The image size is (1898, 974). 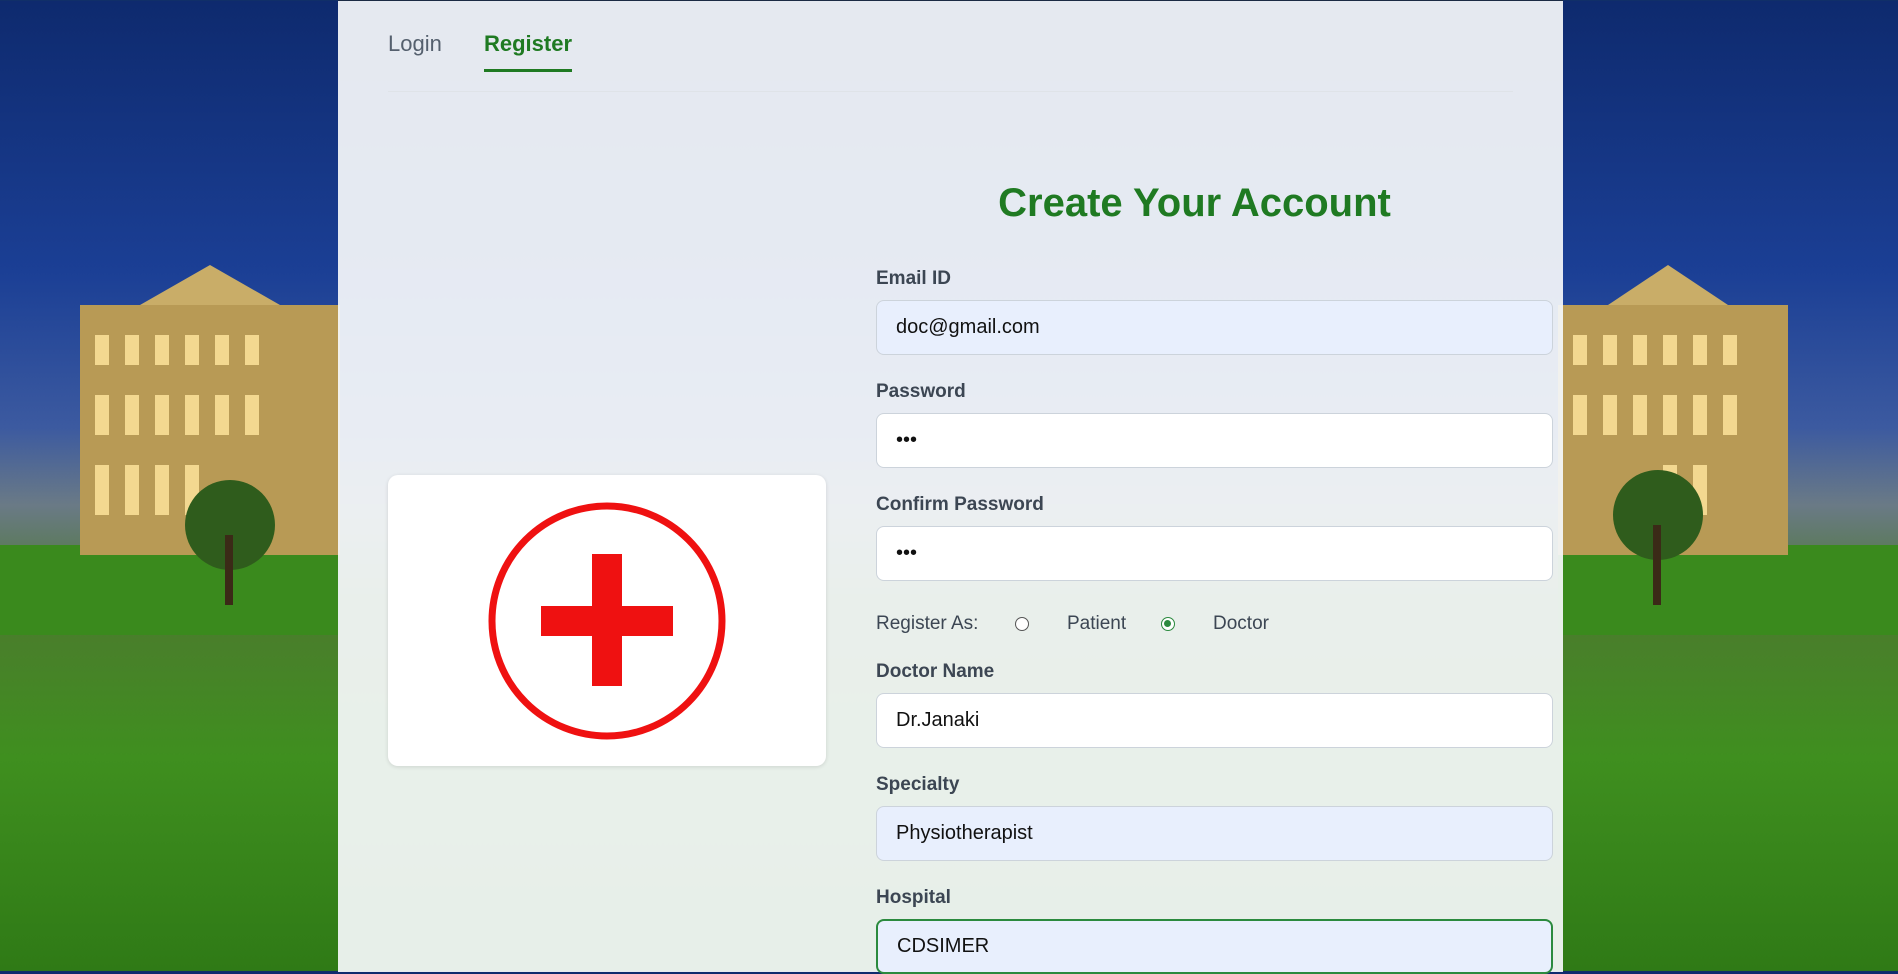 What do you see at coordinates (1214, 833) in the screenshot?
I see `specialty-field` at bounding box center [1214, 833].